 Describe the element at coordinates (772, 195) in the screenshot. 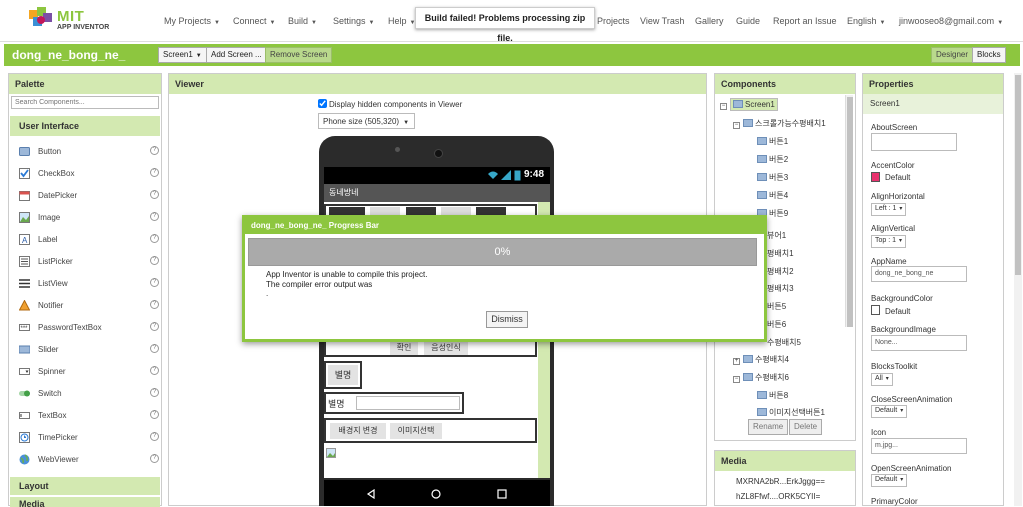

I see `tree-node-button4: 버튼4` at that location.